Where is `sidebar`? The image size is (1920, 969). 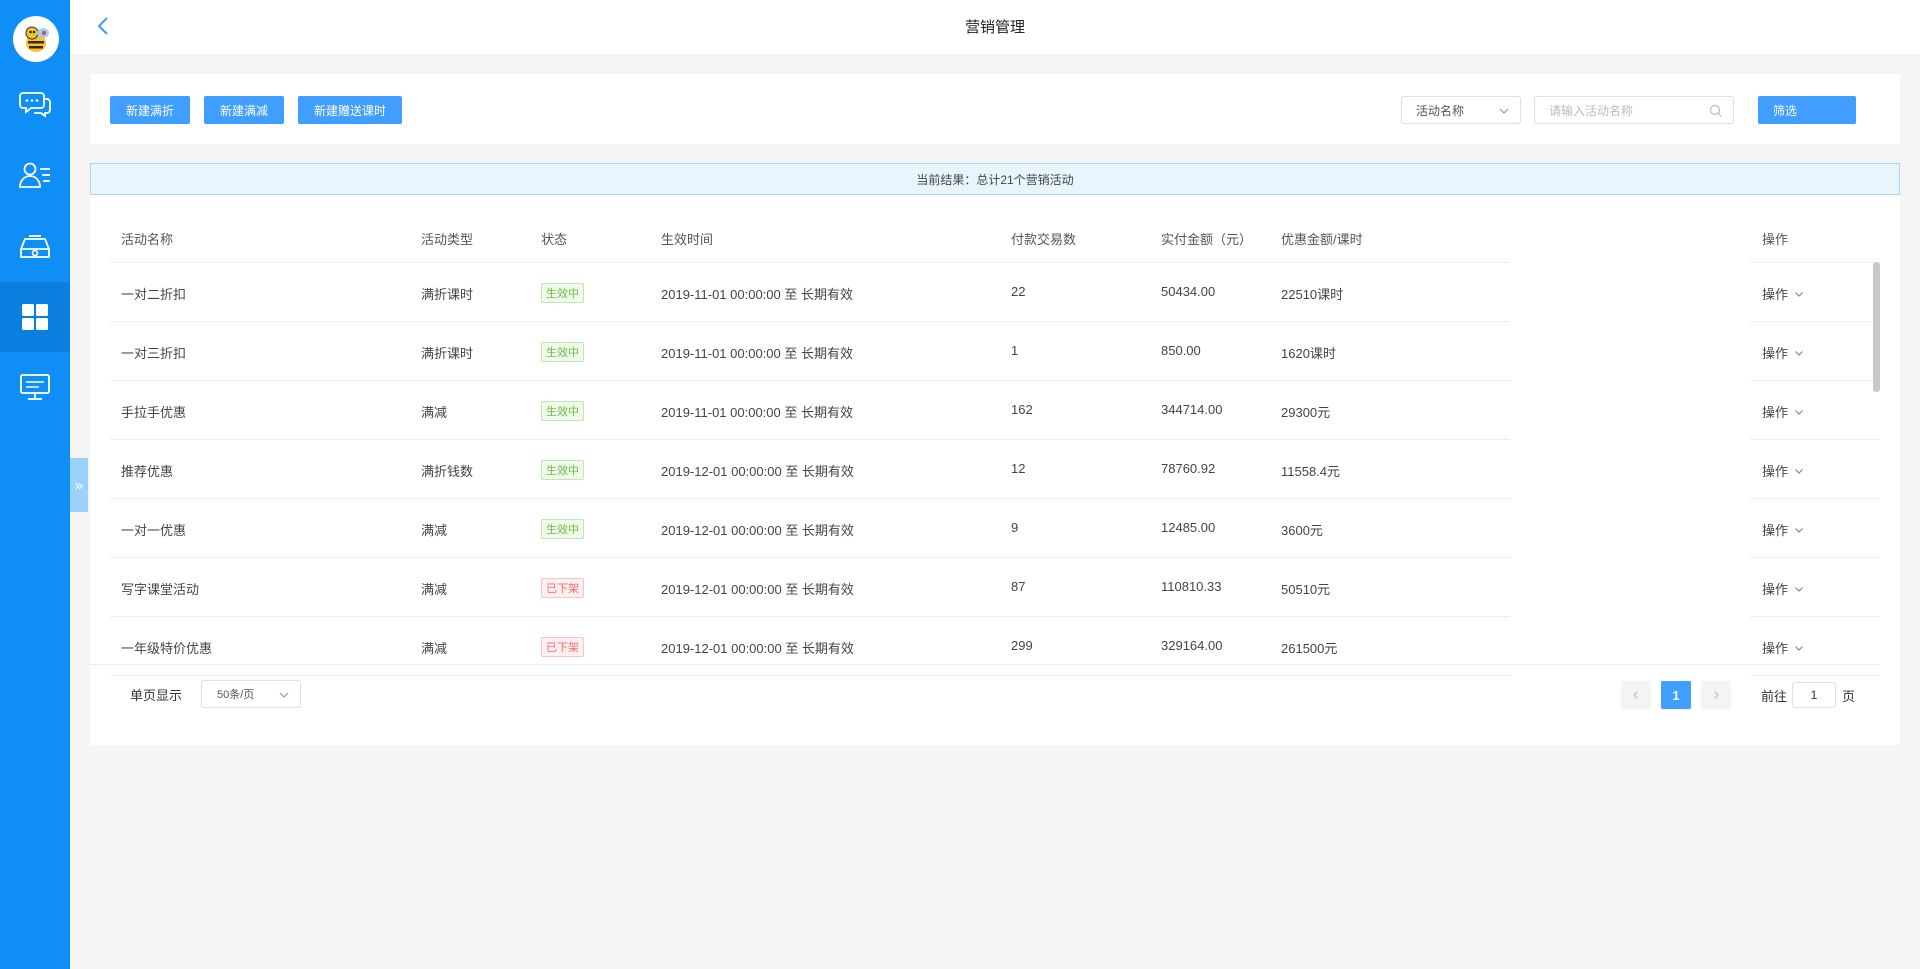
sidebar is located at coordinates (35, 484).